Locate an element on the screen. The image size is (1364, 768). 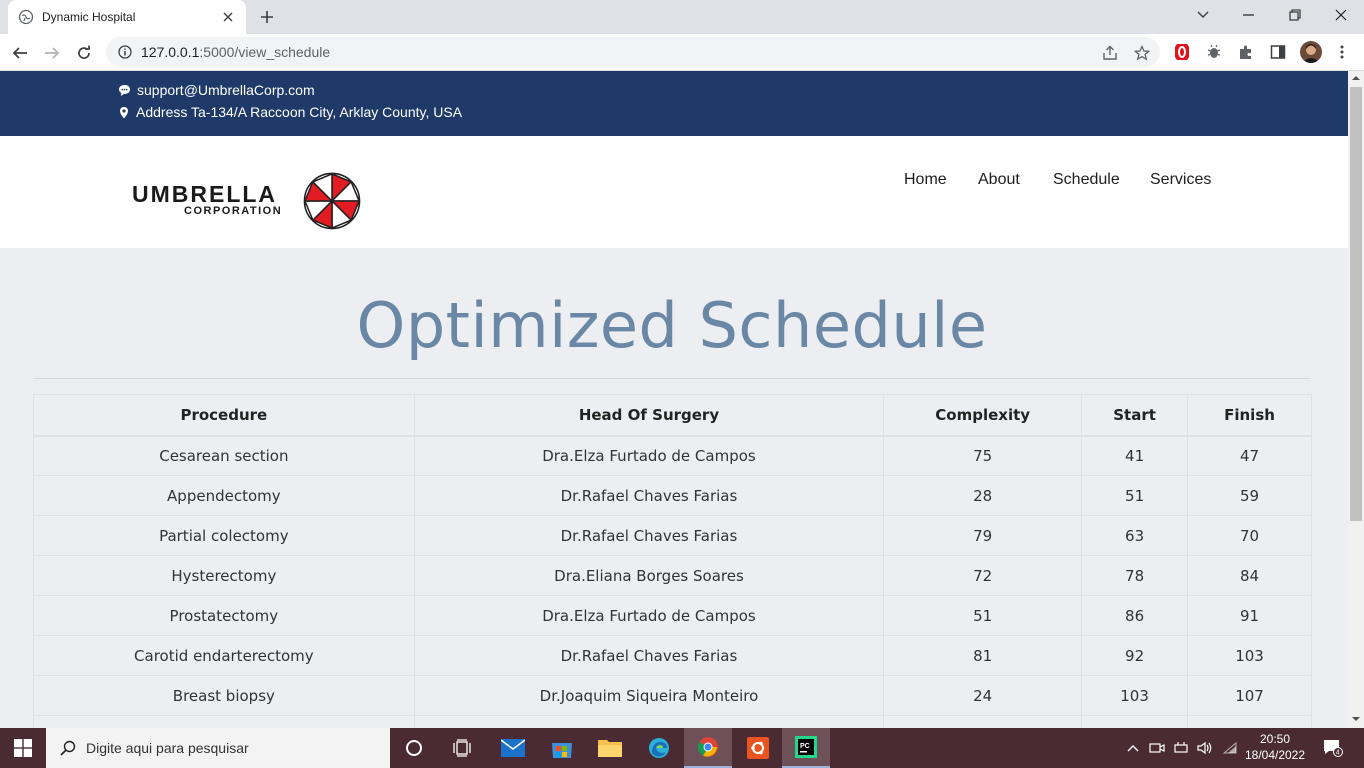
header-head-of-surgery: Head Of Surgery is located at coordinates (649, 415).